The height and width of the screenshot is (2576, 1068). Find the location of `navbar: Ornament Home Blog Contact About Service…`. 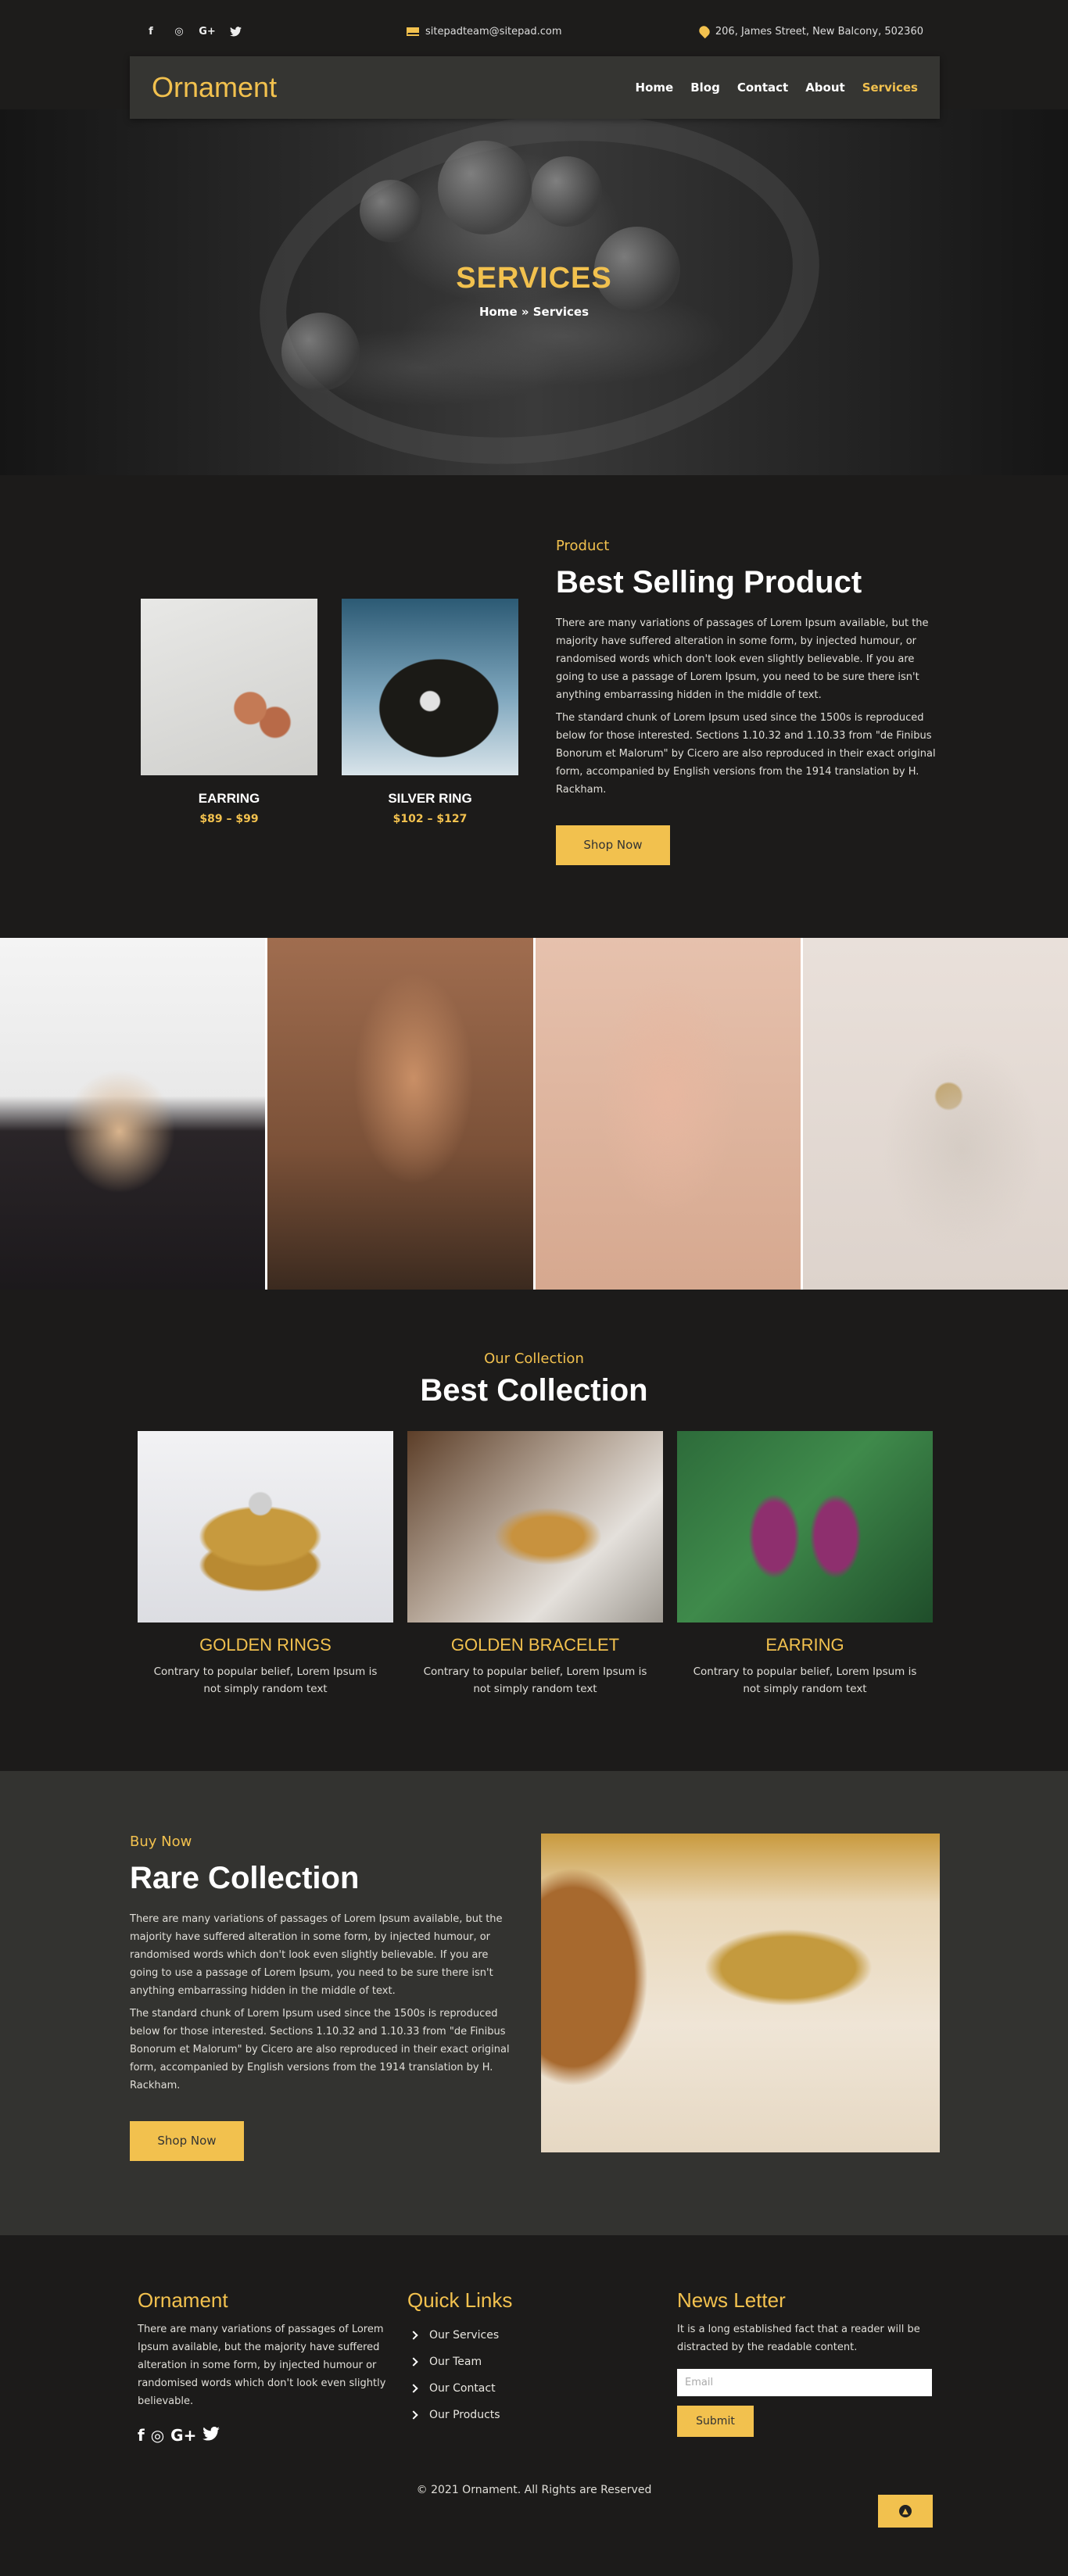

navbar: Ornament Home Blog Contact About Service… is located at coordinates (535, 87).